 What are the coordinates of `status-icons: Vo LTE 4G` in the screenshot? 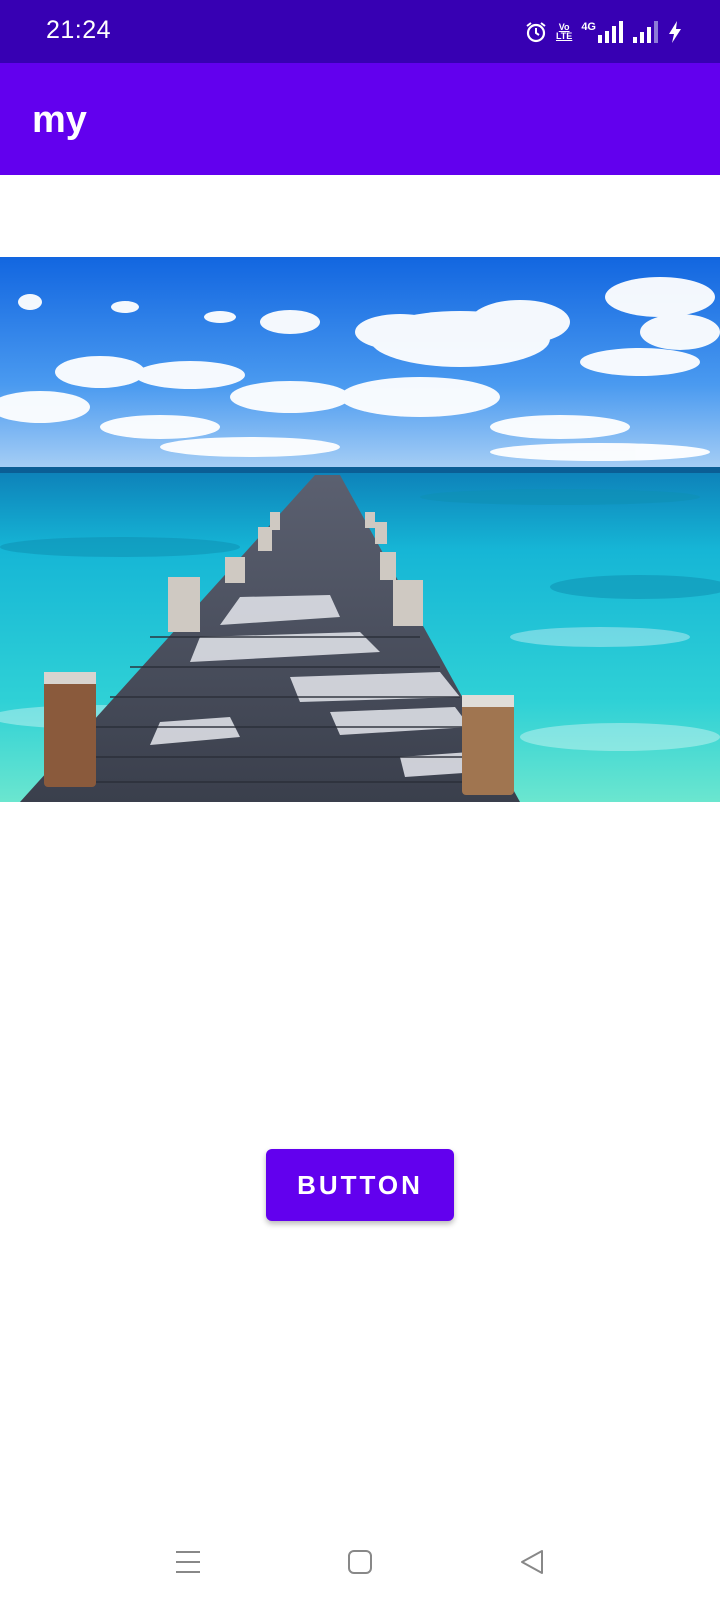 It's located at (603, 32).